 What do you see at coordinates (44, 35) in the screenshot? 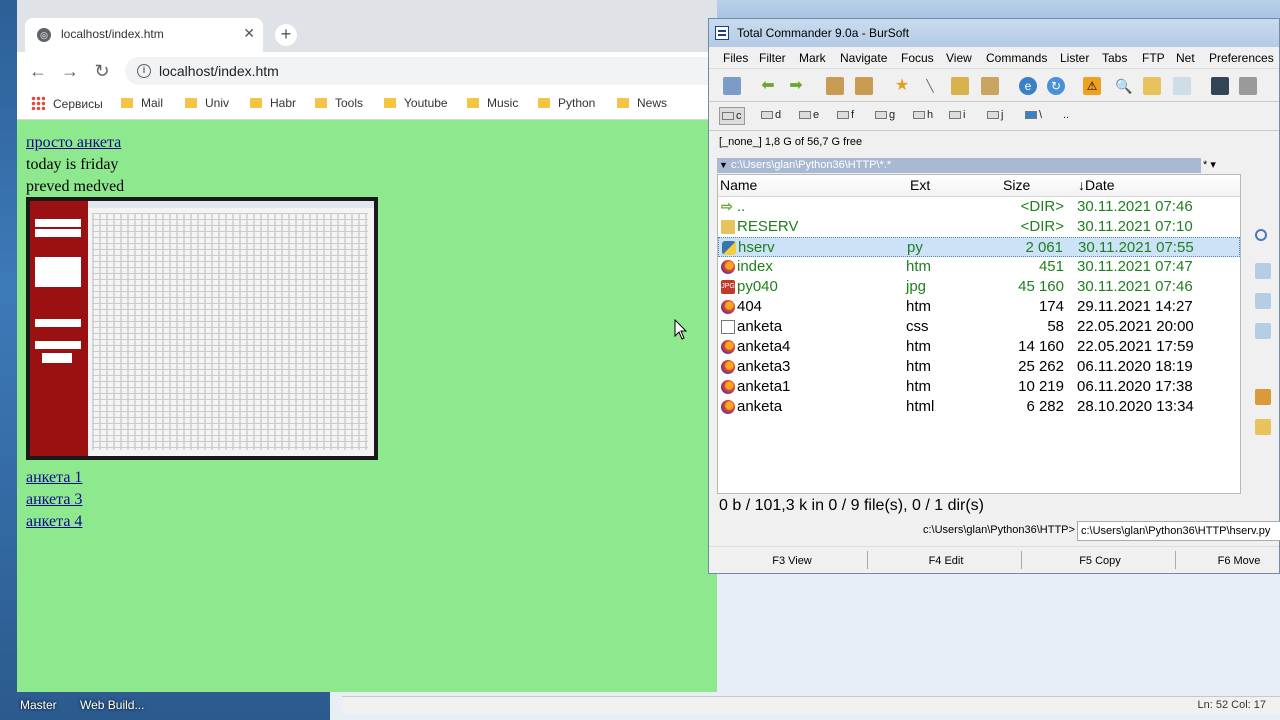
I see `globe-icon: ◎` at bounding box center [44, 35].